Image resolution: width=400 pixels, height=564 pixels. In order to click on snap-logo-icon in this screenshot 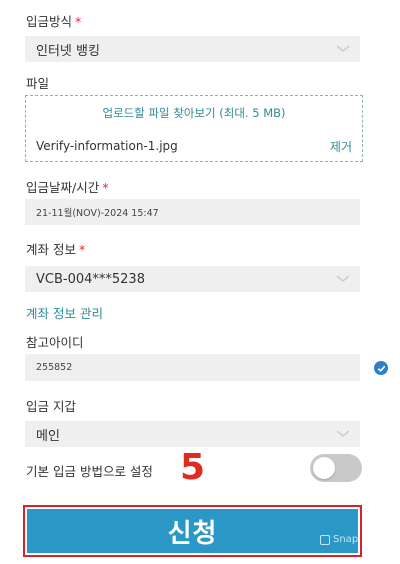, I will do `click(325, 539)`.